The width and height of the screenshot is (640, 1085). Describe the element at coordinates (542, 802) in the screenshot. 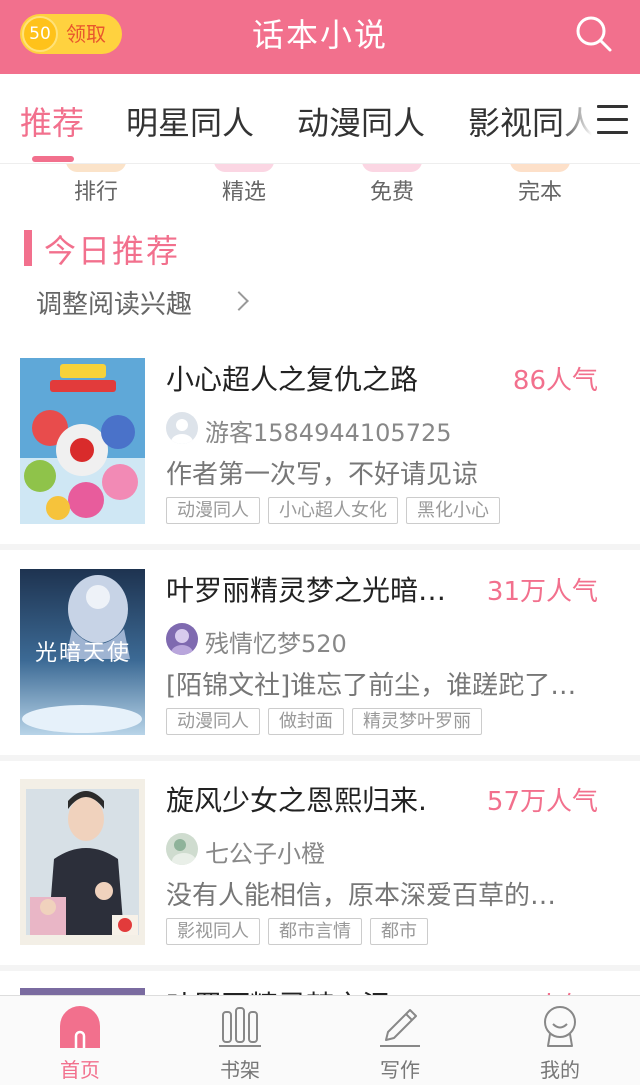

I see `book-popularity: 57万人气` at that location.